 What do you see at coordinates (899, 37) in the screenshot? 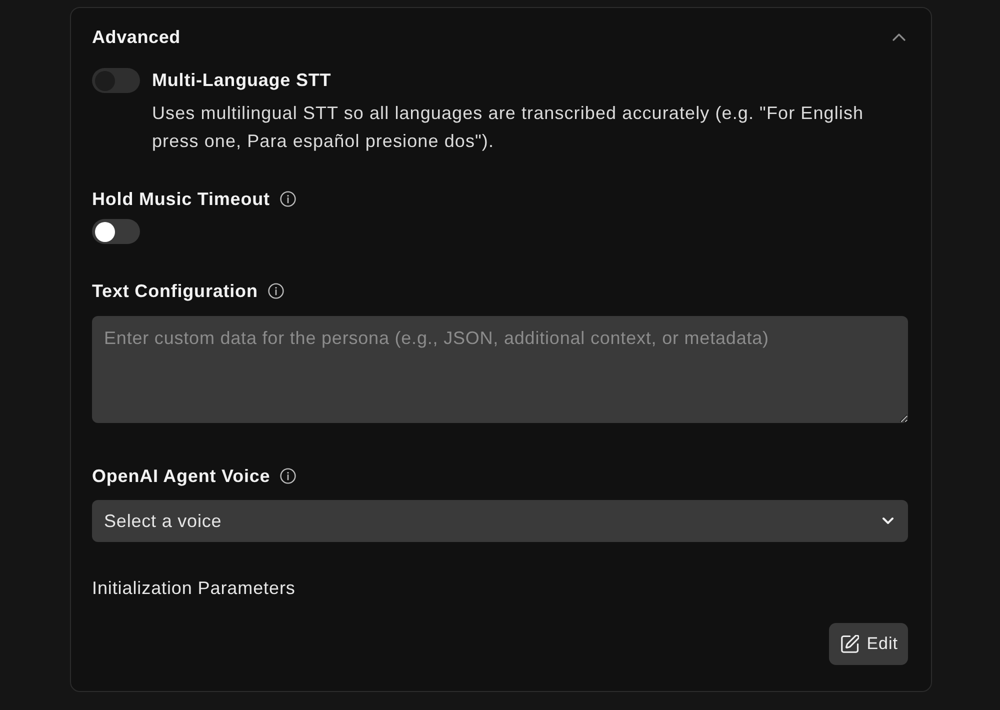
I see `chevron-up-icon` at bounding box center [899, 37].